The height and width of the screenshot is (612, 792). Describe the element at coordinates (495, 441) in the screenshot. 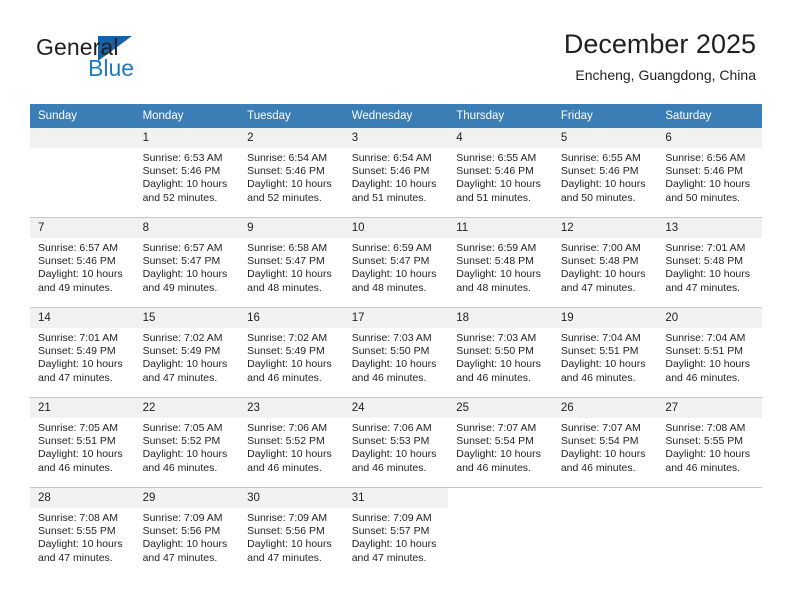

I see `sunset-text: Sunset: 5:54 PM` at that location.